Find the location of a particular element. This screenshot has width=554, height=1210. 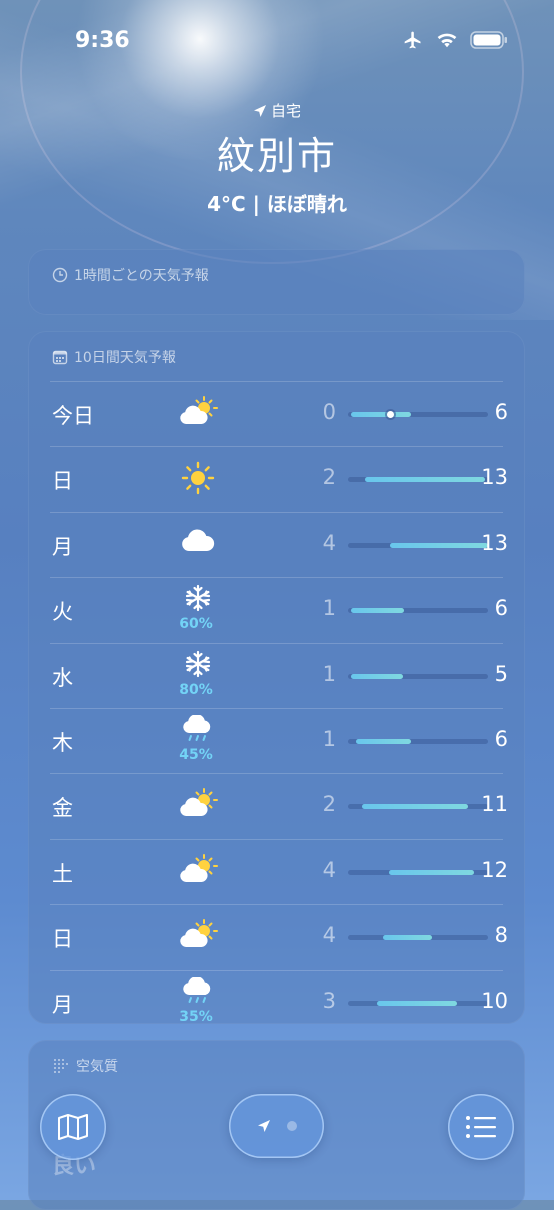

forecast-row: 今日 0 6 is located at coordinates (279, 413).